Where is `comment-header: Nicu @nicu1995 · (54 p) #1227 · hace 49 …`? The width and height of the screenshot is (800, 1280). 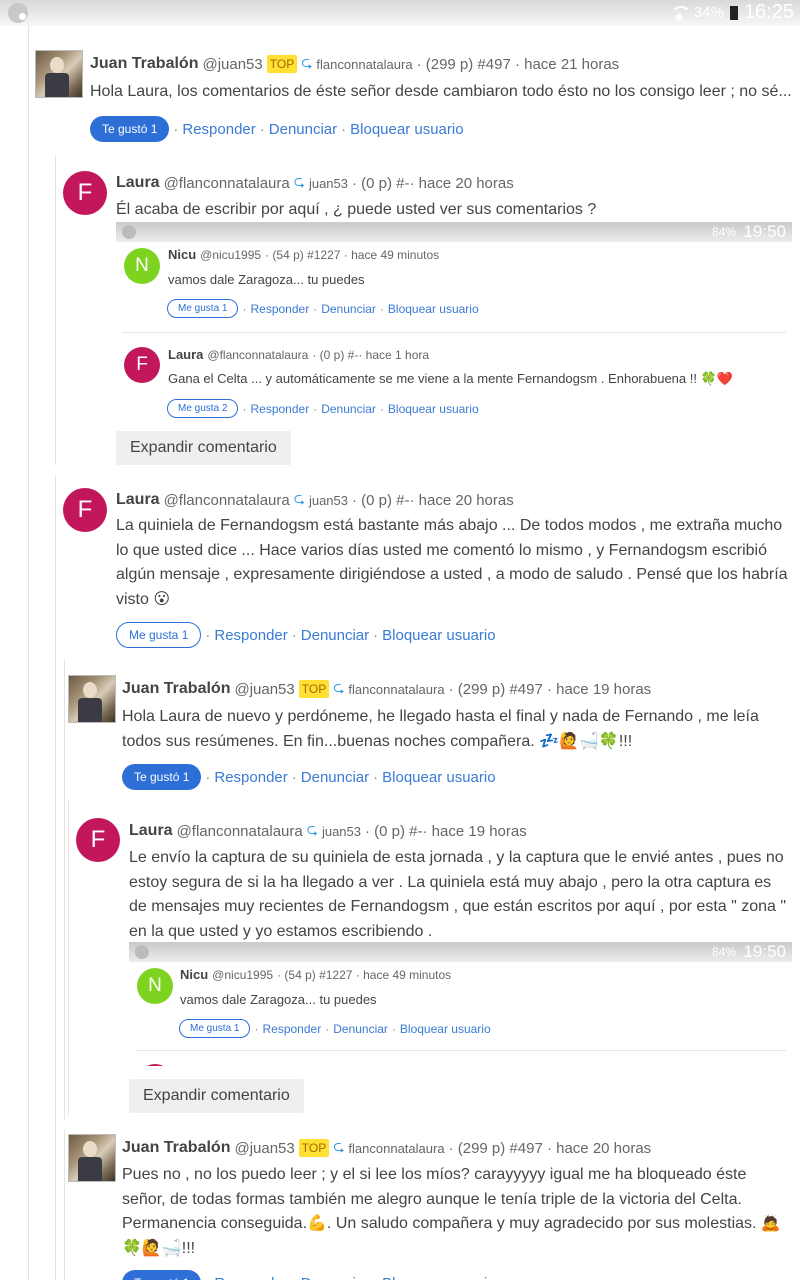 comment-header: Nicu @nicu1995 · (54 p) #1227 · hace 49 … is located at coordinates (315, 974).